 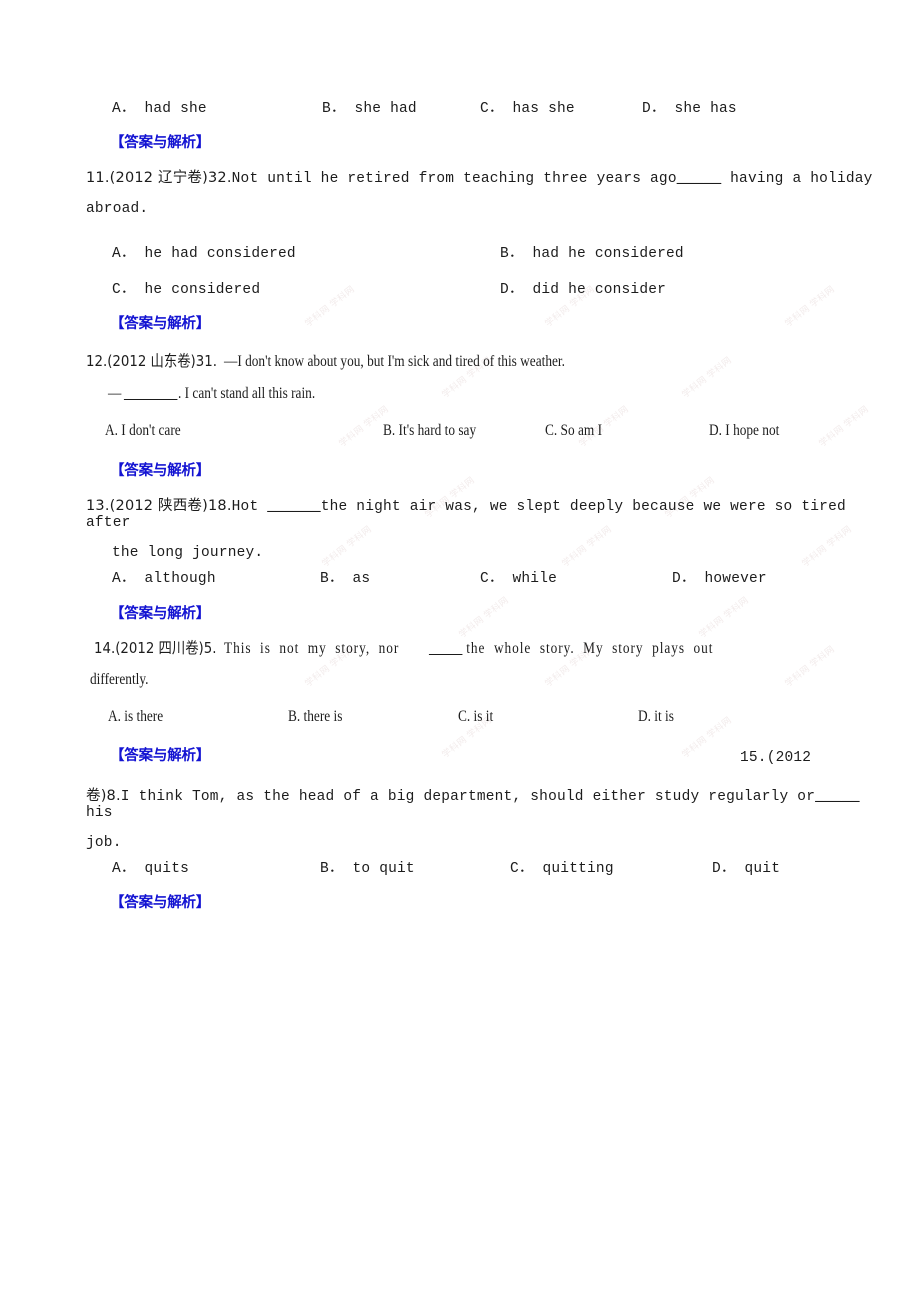 I want to click on option-b: B. It's hard to say, so click(x=429, y=431).